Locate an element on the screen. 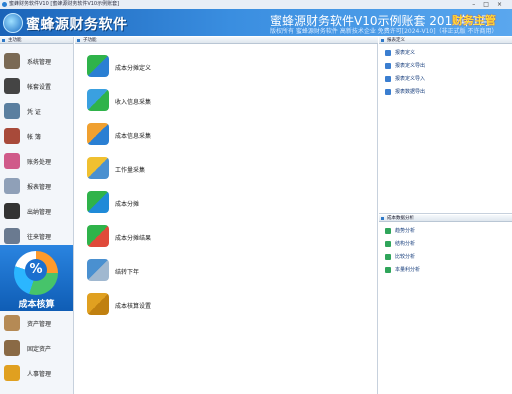 The width and height of the screenshot is (512, 394). sidebar-item: 账务处理 is located at coordinates (36, 161).